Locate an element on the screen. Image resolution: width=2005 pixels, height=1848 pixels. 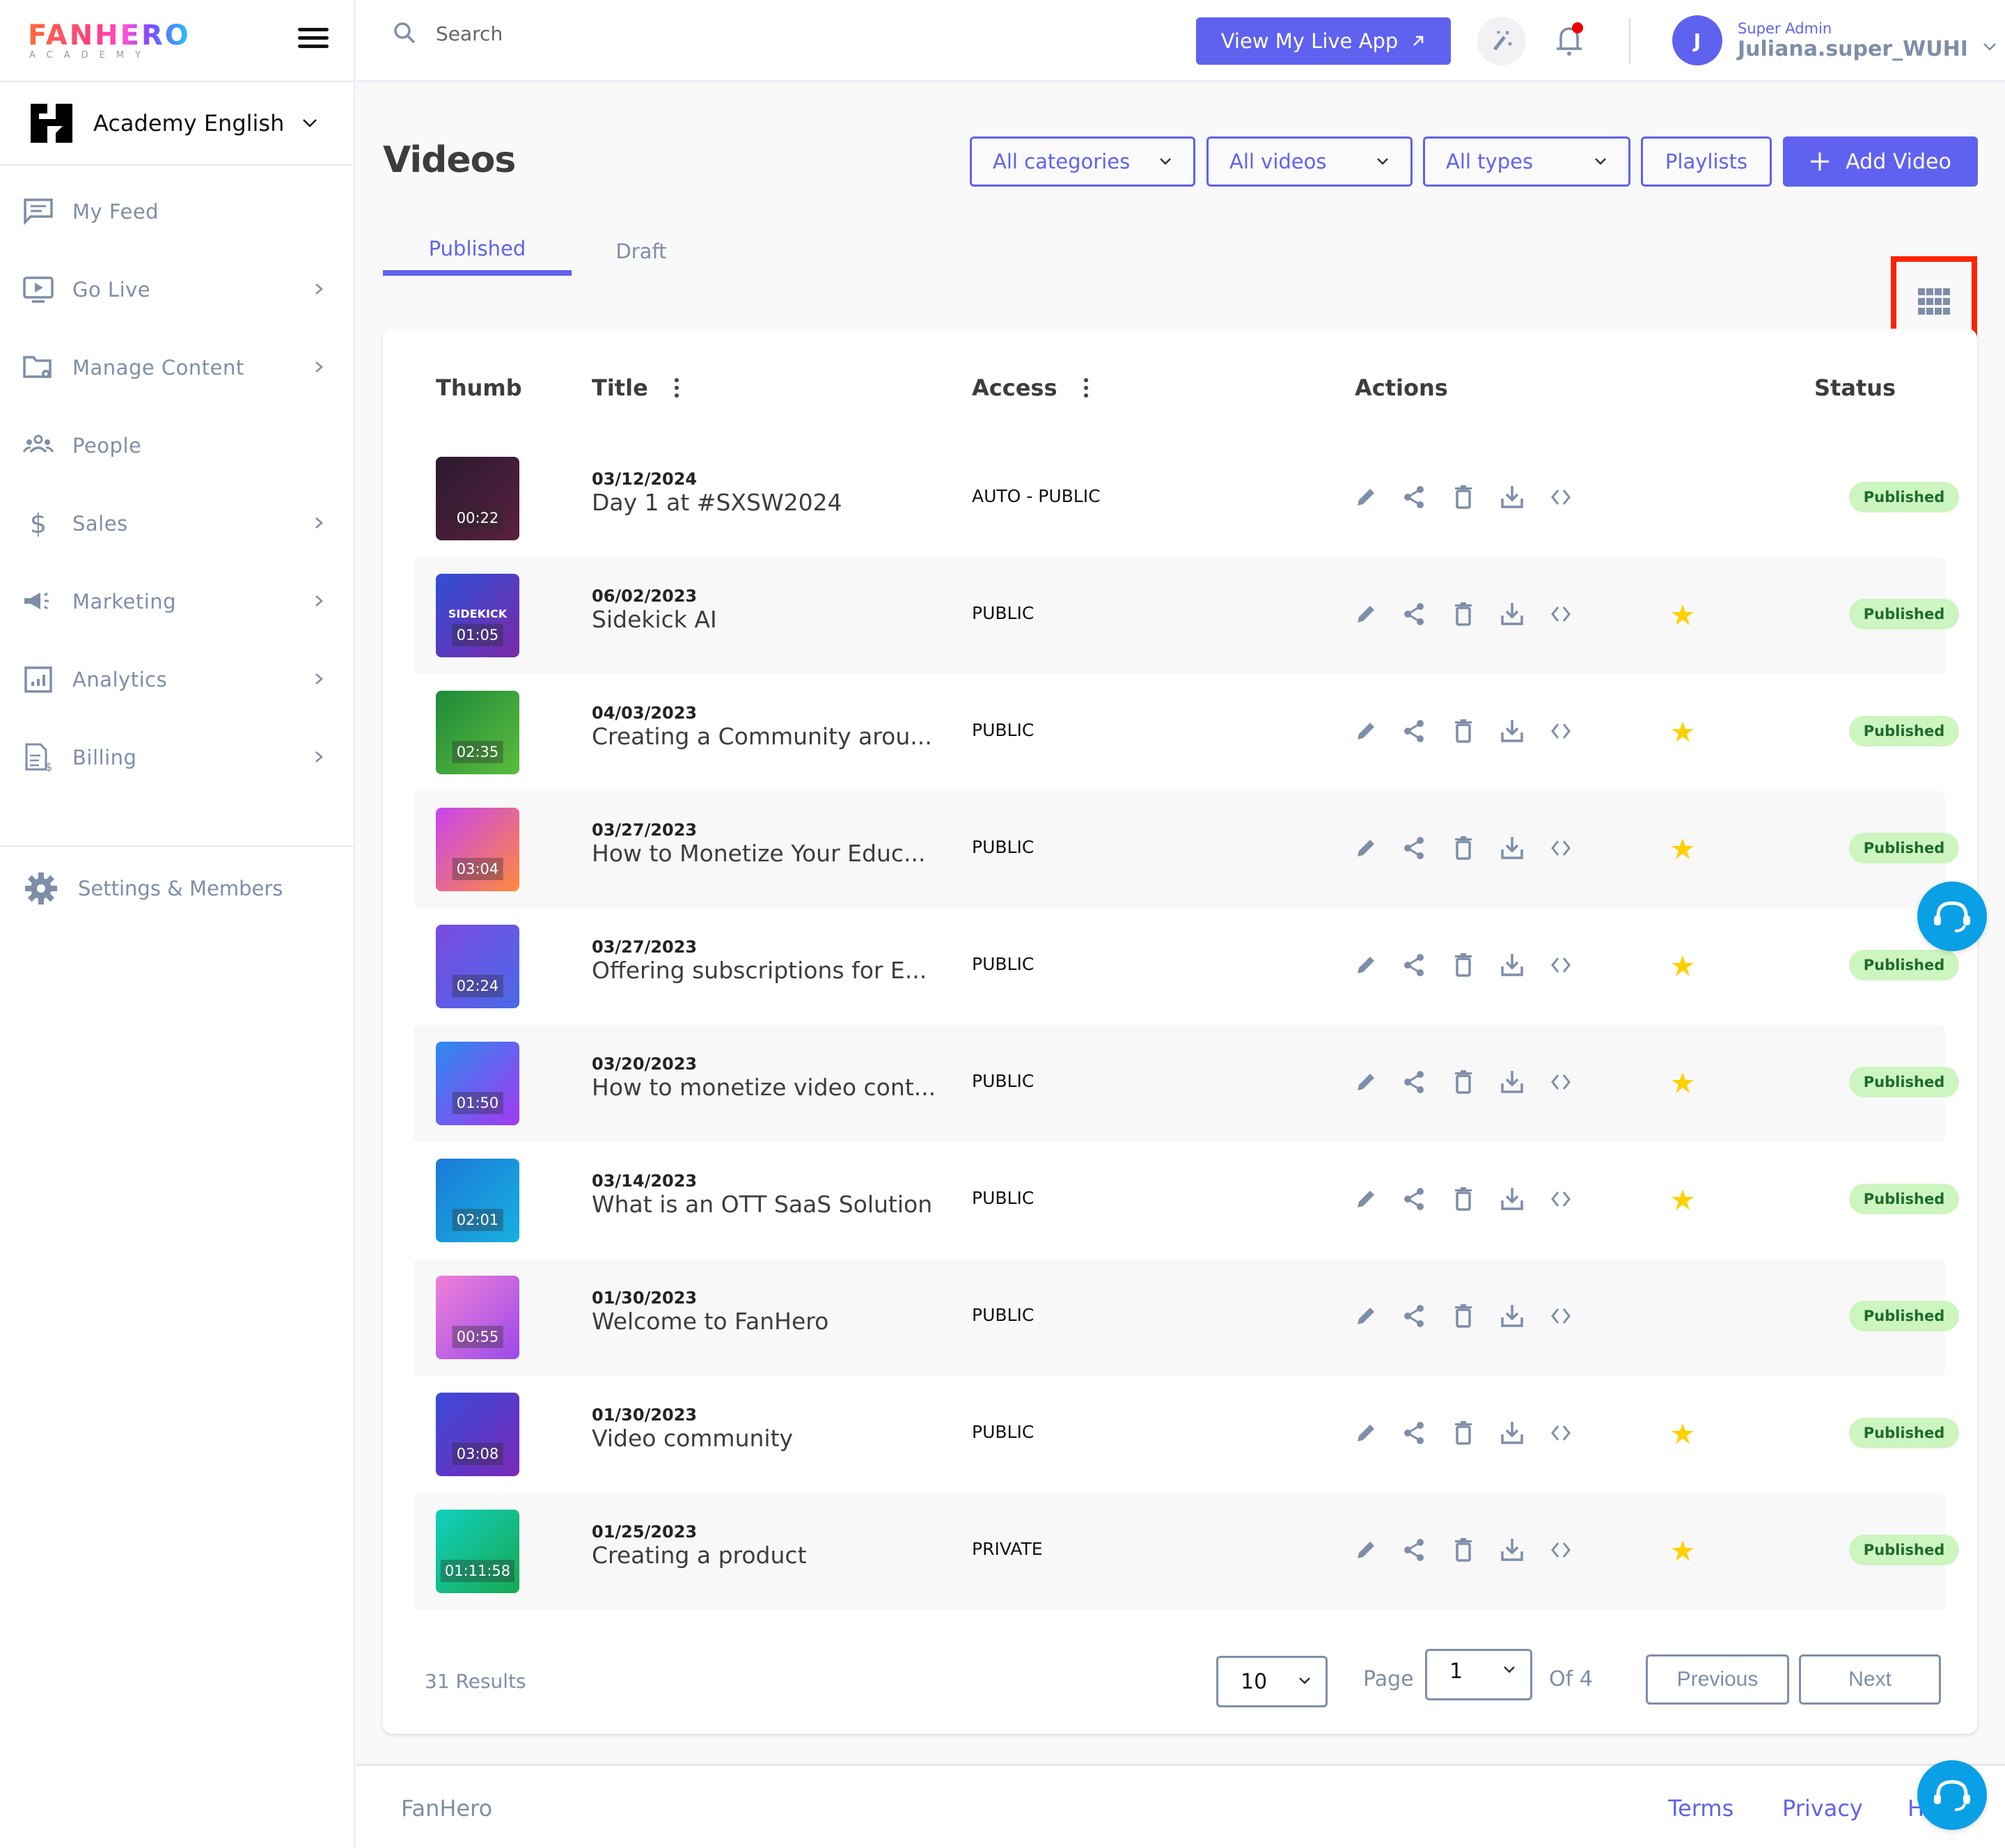
sidebar-item-marketing: Marketing is located at coordinates (177, 602).